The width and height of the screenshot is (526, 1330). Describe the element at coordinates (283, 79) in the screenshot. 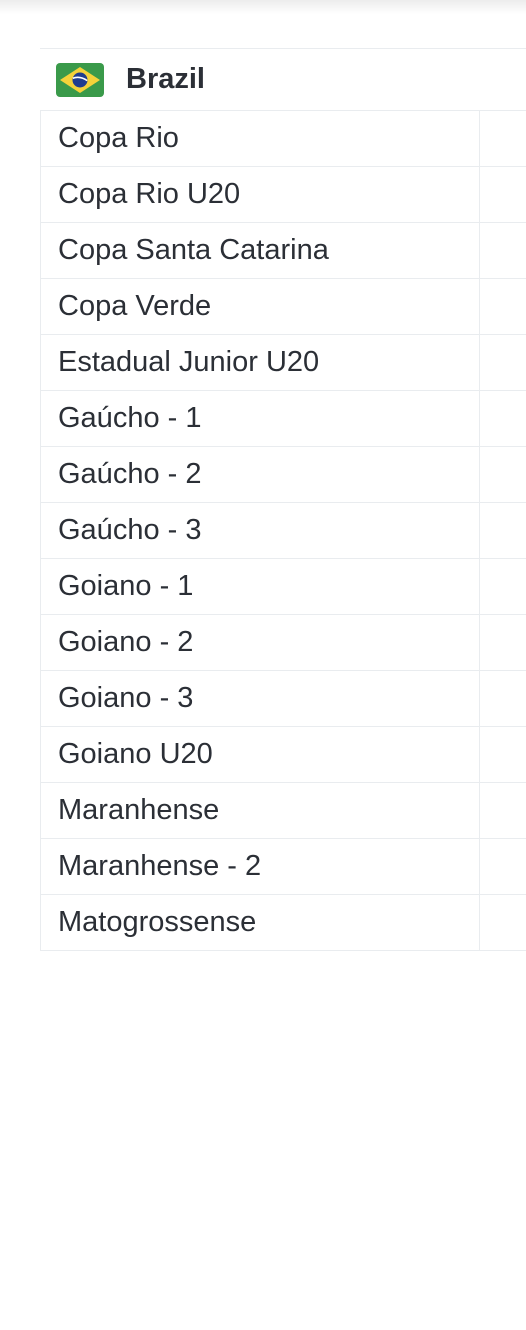

I see `country-header: Brazil` at that location.